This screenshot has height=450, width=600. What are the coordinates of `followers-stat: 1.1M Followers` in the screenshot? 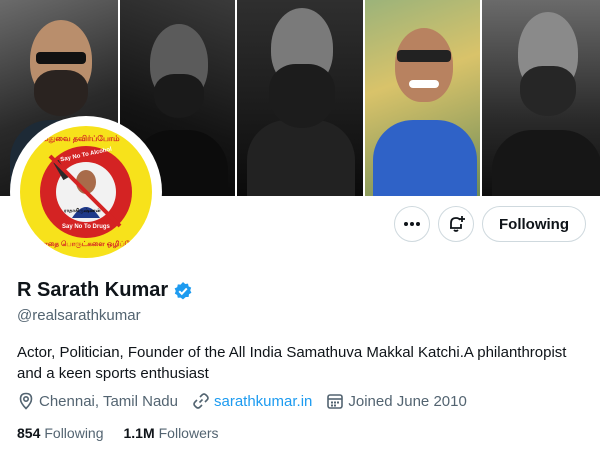 It's located at (171, 433).